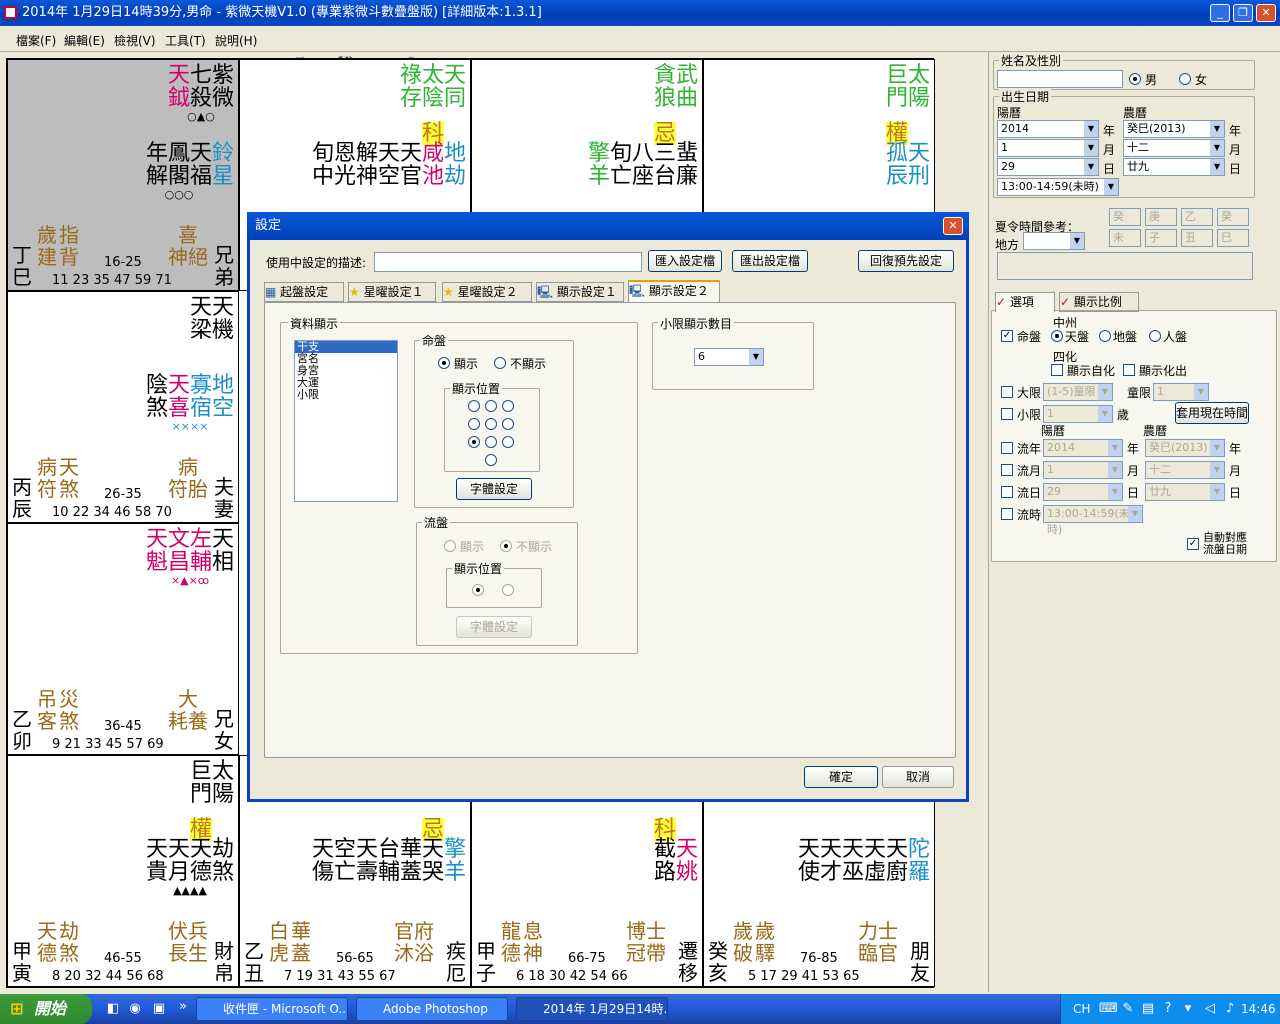 The height and width of the screenshot is (1024, 1280). Describe the element at coordinates (46, 1009) in the screenshot. I see `start-button: ⊞ 開始` at that location.